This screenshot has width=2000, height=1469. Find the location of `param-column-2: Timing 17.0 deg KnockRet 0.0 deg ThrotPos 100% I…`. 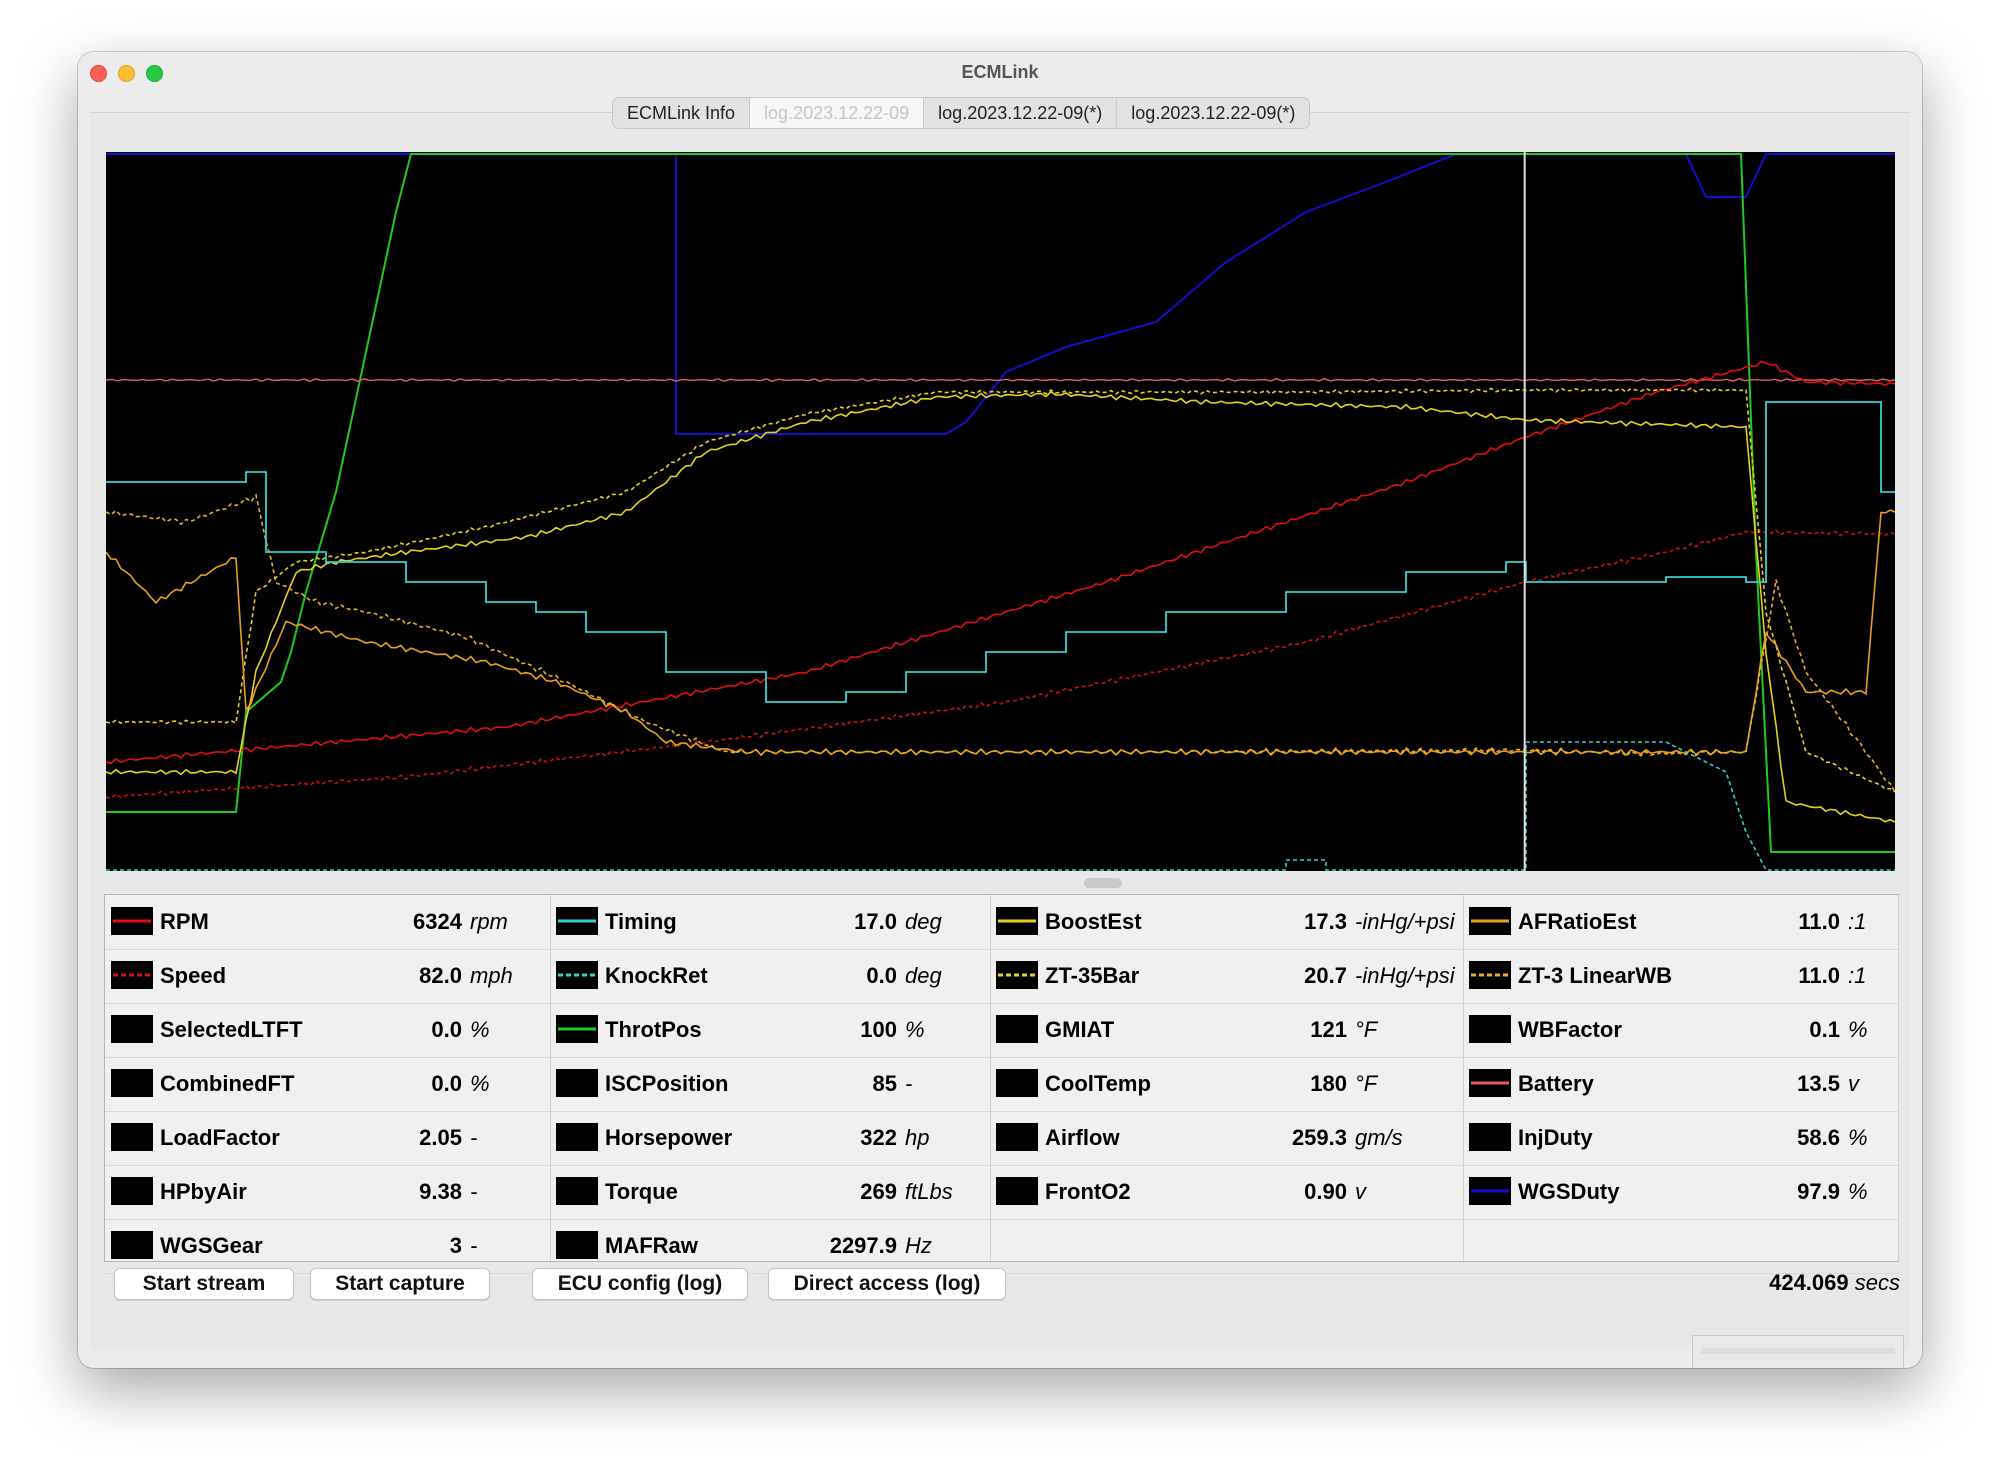

param-column-2: Timing 17.0 deg KnockRet 0.0 deg ThrotPos 100% I… is located at coordinates (770, 1084).